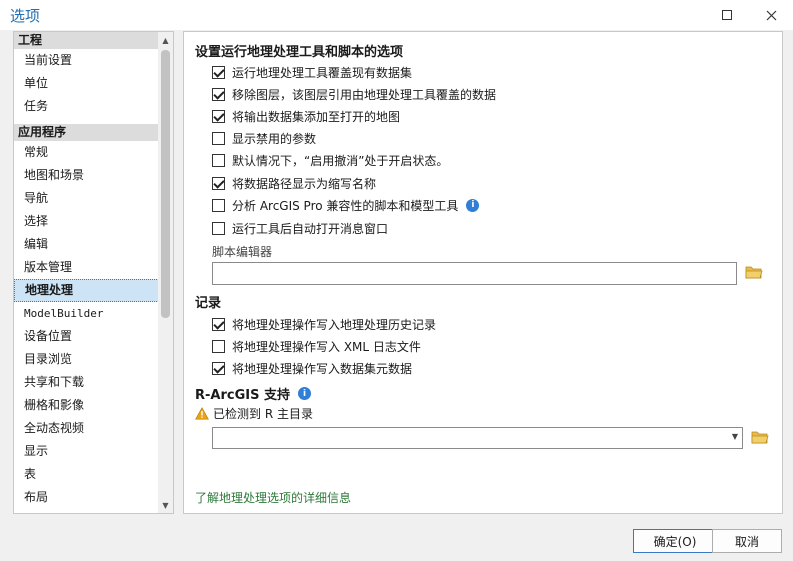  I want to click on nav-item-units: 单位, so click(86, 83).